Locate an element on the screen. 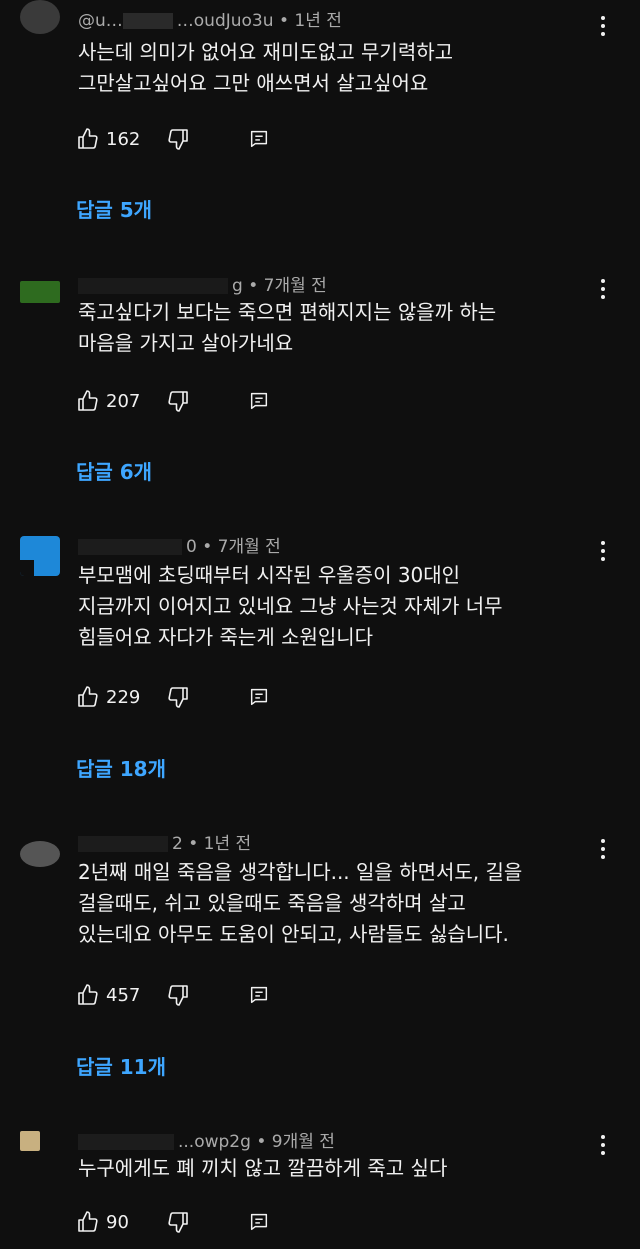 The image size is (640, 1249). comment-text: 죽고싶다기 보다는 죽으면 편해지지는 않을까 하는 마음을 가지고 살아가네요 is located at coordinates (287, 327).